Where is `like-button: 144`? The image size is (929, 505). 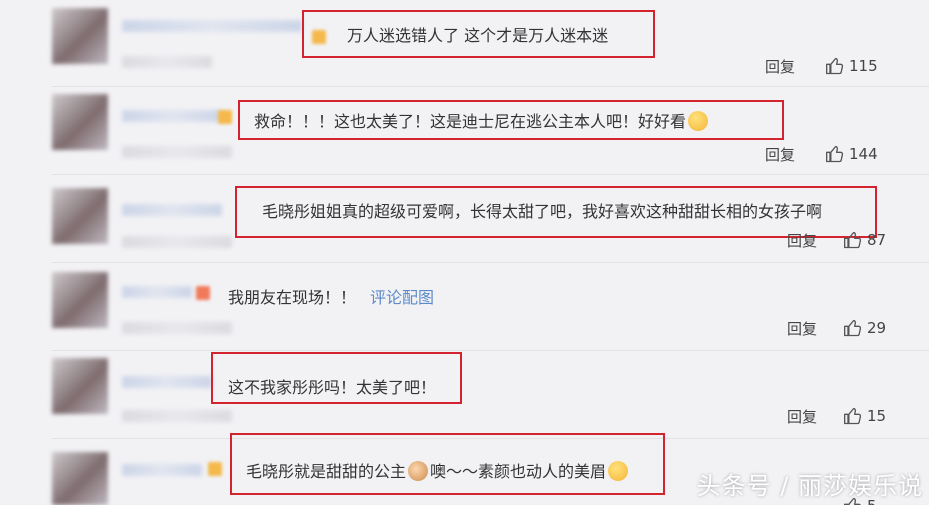
like-button: 144 is located at coordinates (851, 154).